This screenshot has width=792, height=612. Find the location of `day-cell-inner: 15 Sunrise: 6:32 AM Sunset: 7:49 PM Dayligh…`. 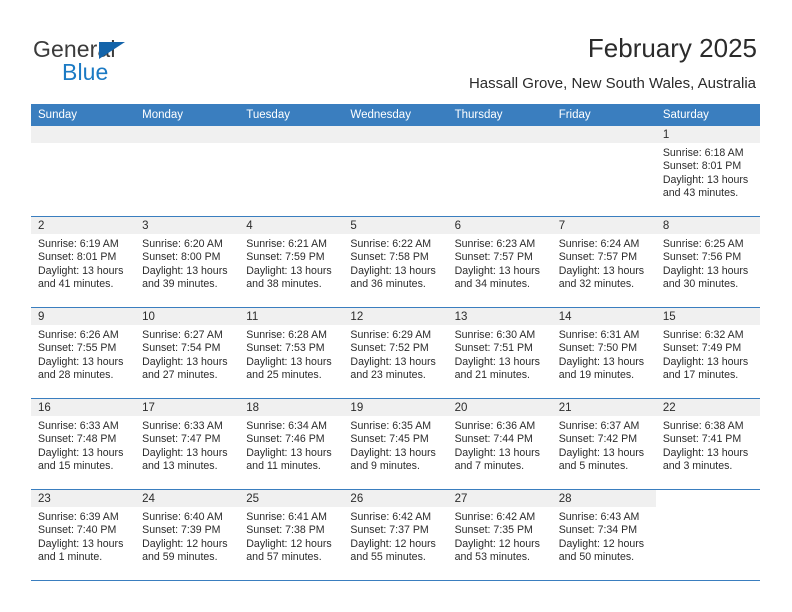

day-cell-inner: 15 Sunrise: 6:32 AM Sunset: 7:49 PM Dayligh… is located at coordinates (707, 353).